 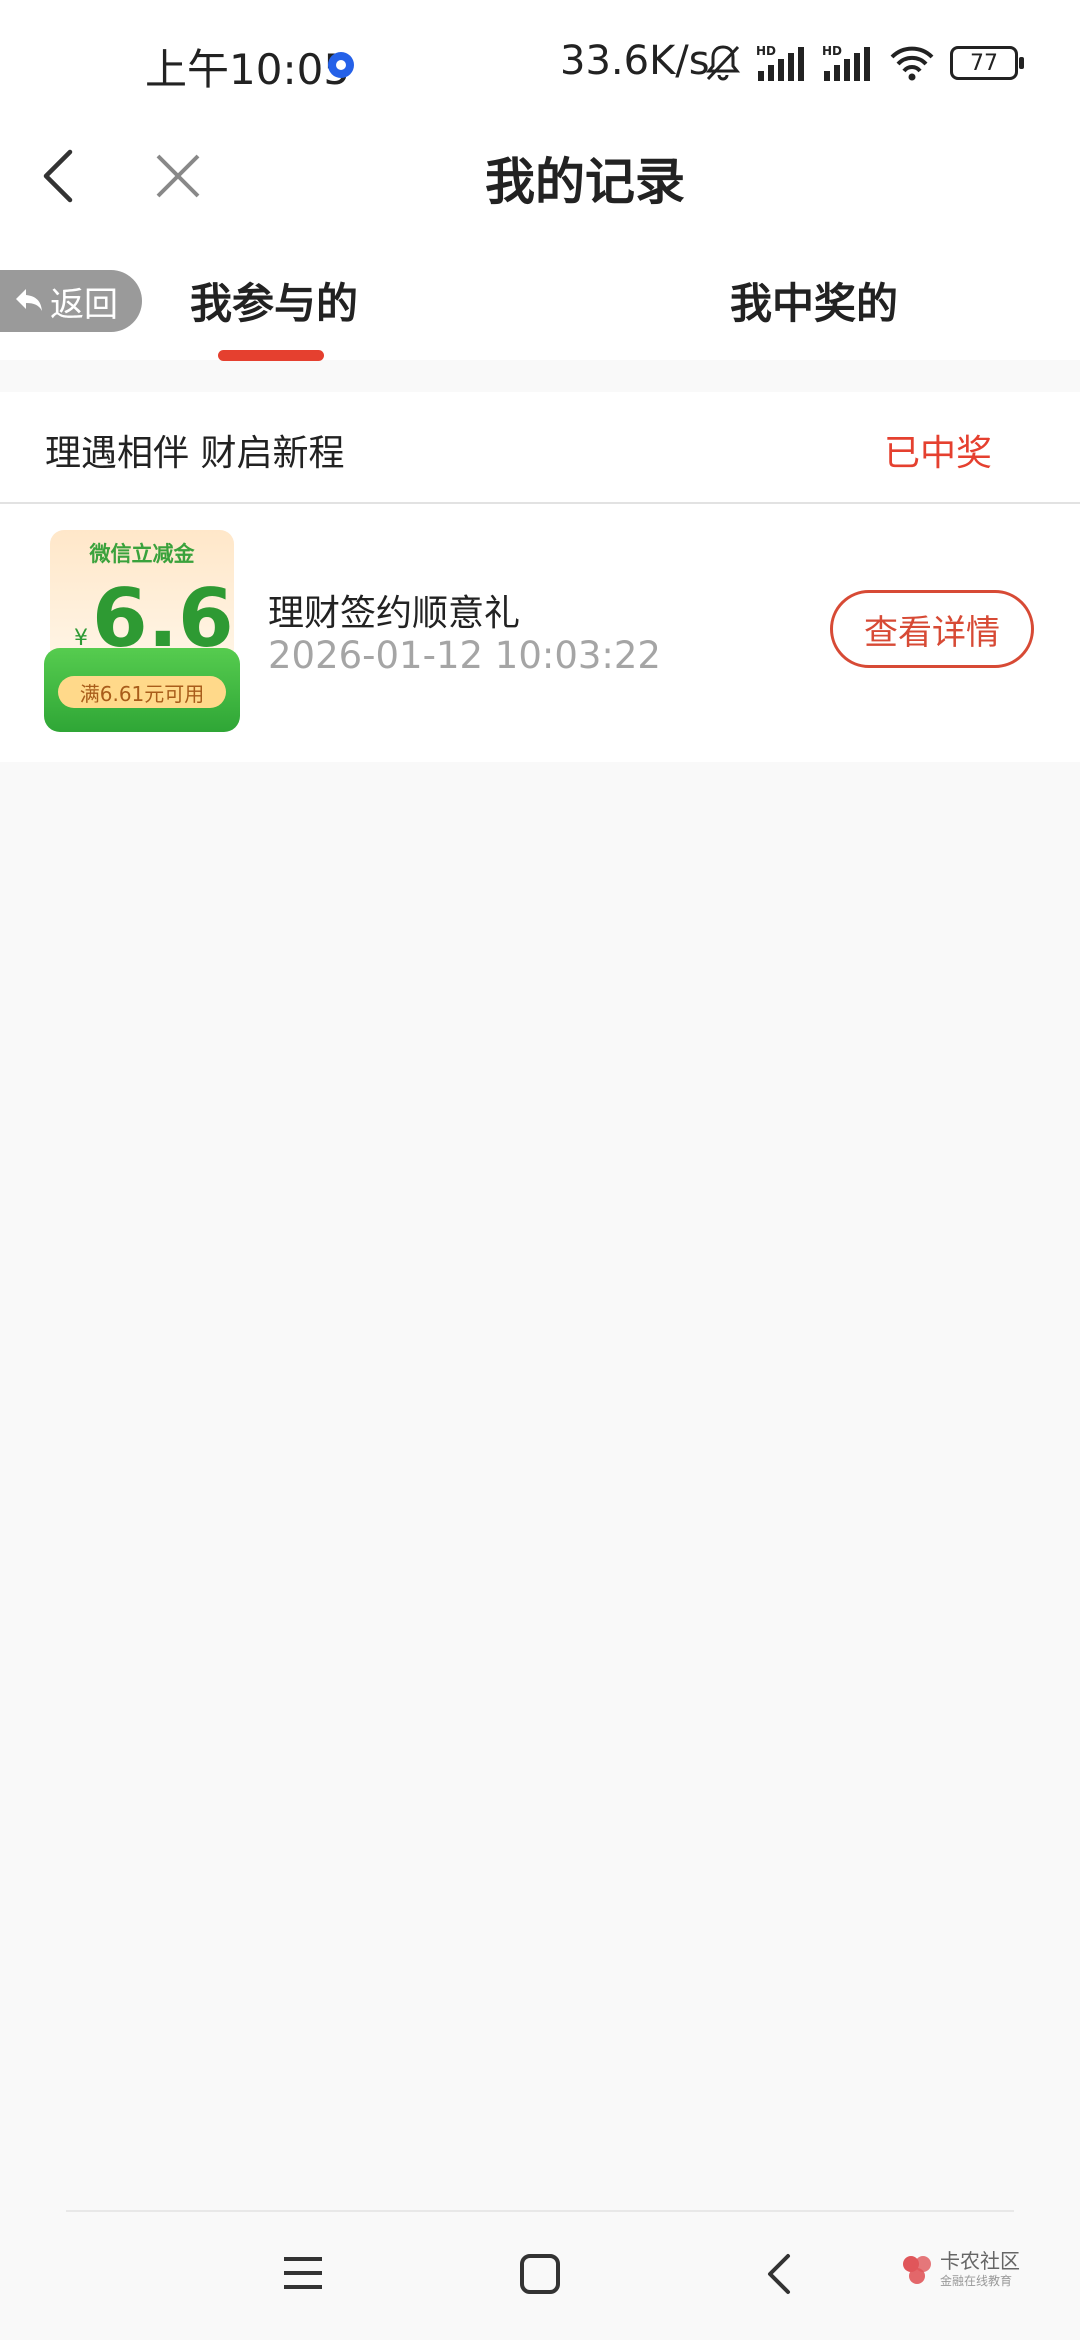 I want to click on view-details-button: 查看详情, so click(x=932, y=629).